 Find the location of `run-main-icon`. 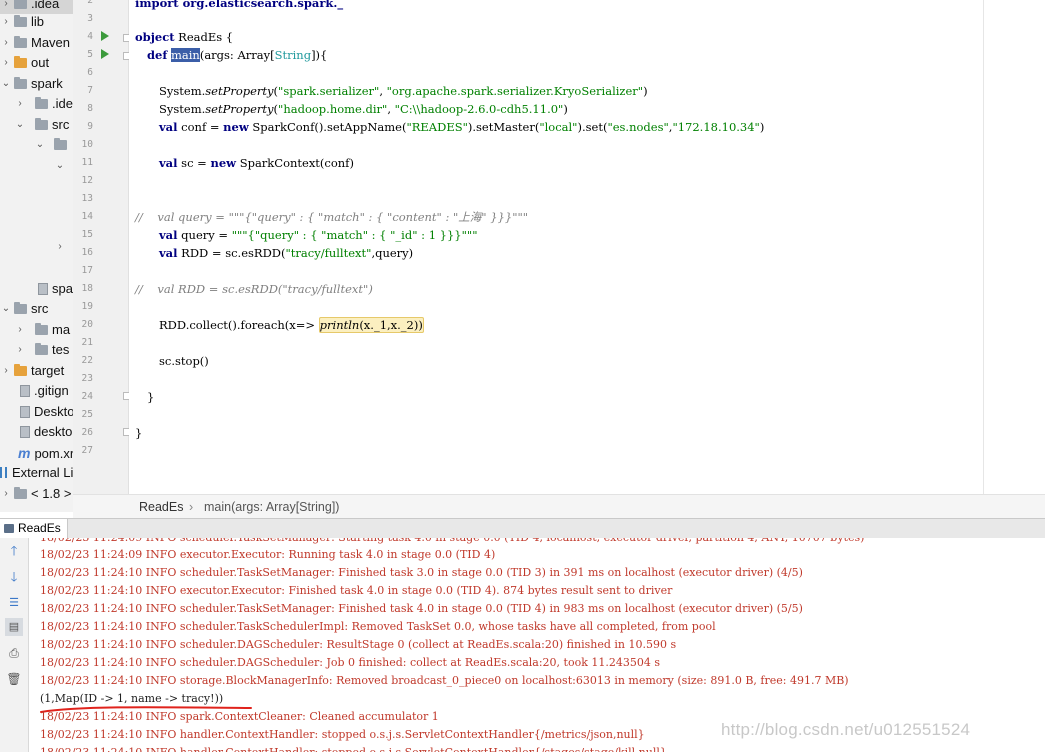

run-main-icon is located at coordinates (105, 54).